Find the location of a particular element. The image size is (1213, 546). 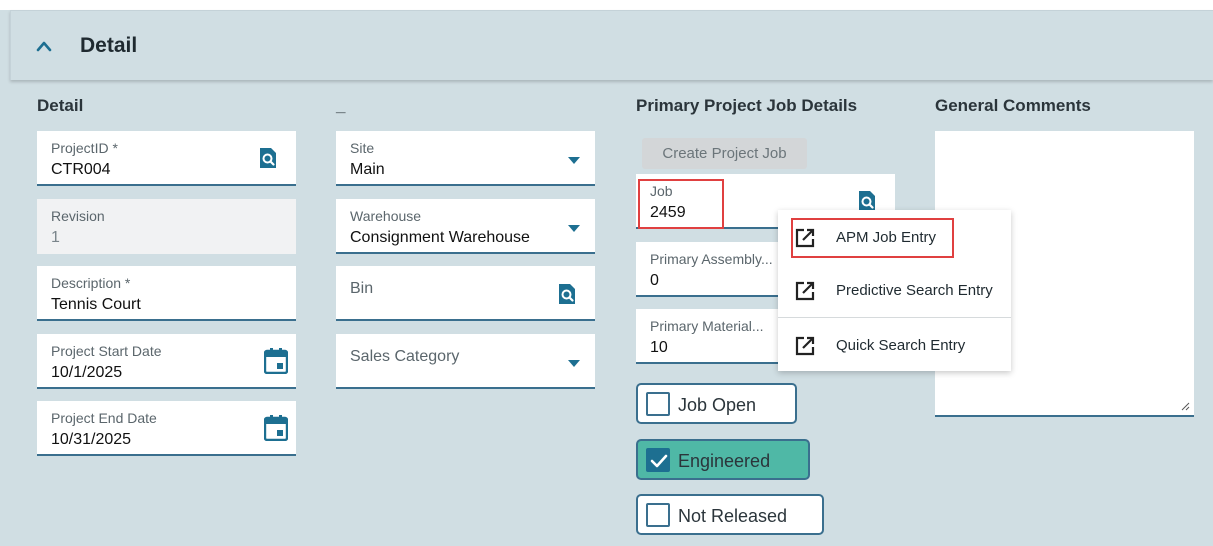

project-start-date-field: Project Start Date 10/1/2025 is located at coordinates (166, 361).